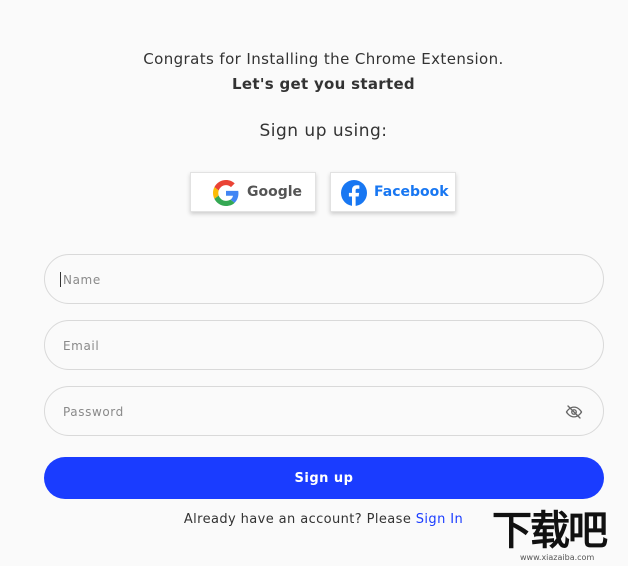  Describe the element at coordinates (557, 557) in the screenshot. I see `watermark-url: www.xiazaiba.com` at that location.